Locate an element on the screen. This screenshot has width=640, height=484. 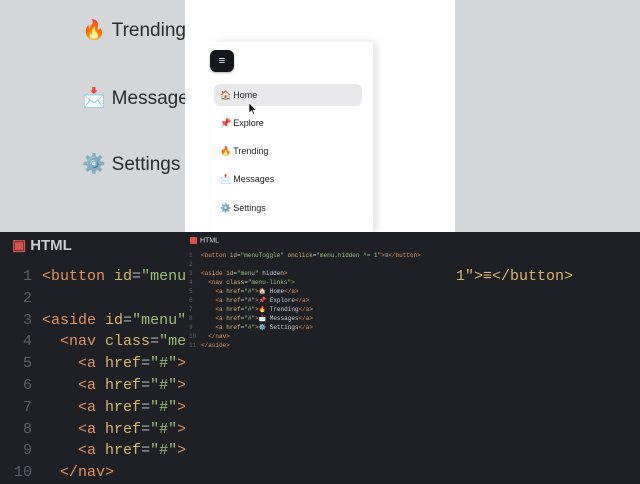
code-line: 4 <nav class="menu-links"> is located at coordinates (305, 282).